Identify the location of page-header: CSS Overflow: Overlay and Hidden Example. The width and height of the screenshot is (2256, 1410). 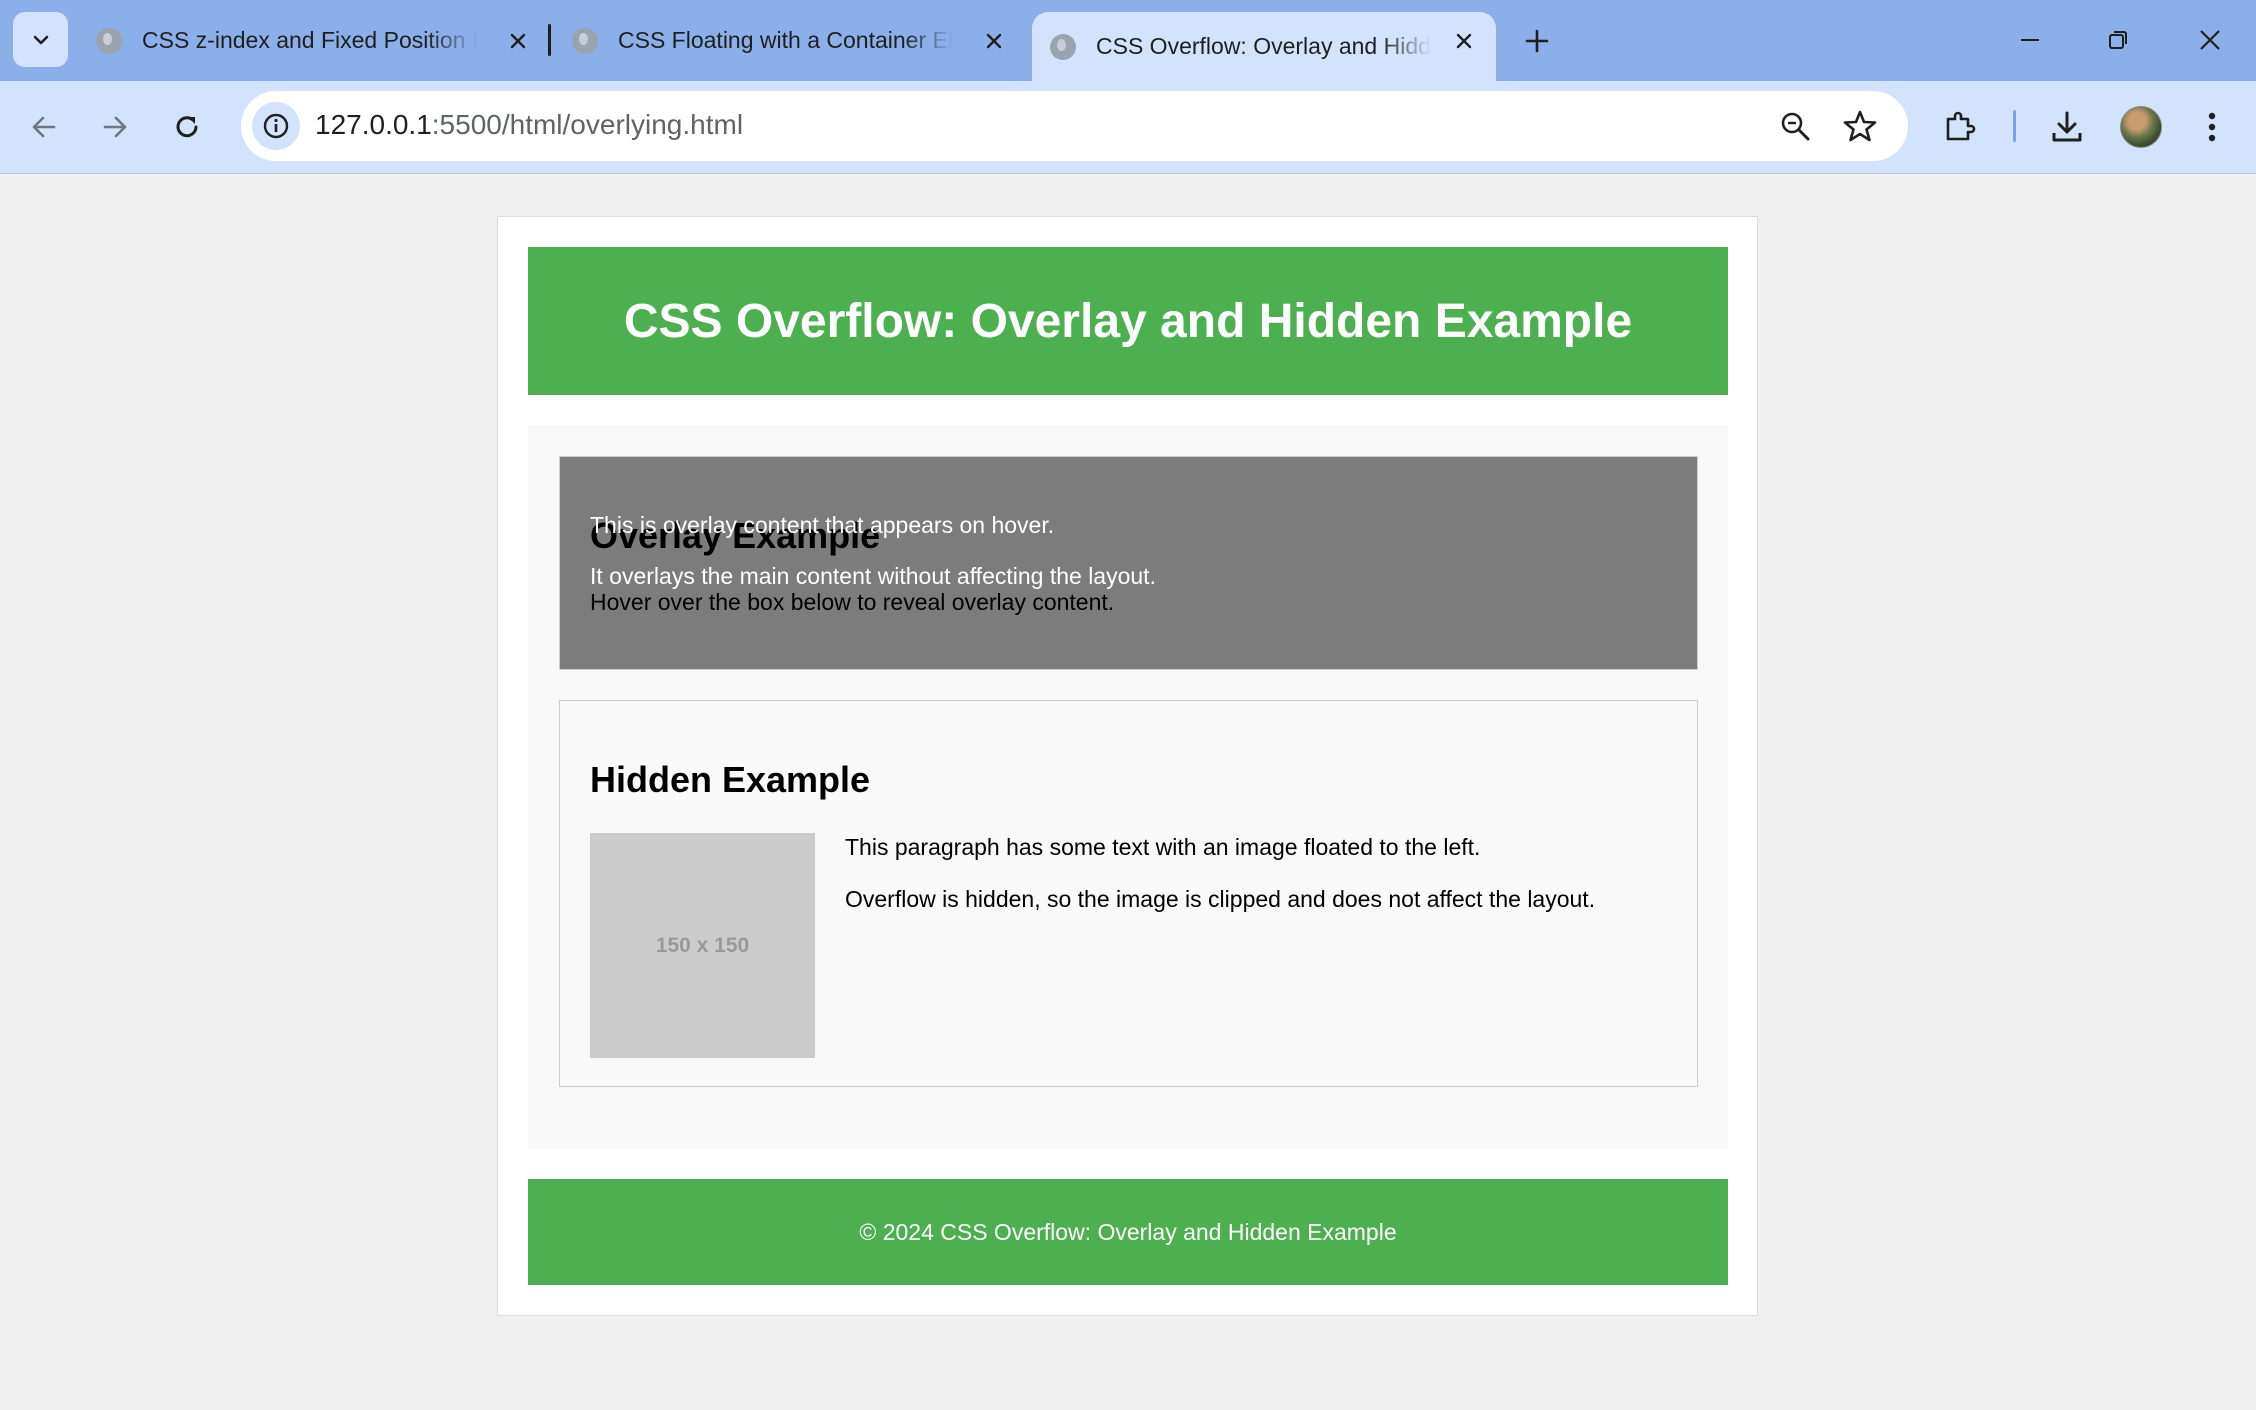
(1128, 321).